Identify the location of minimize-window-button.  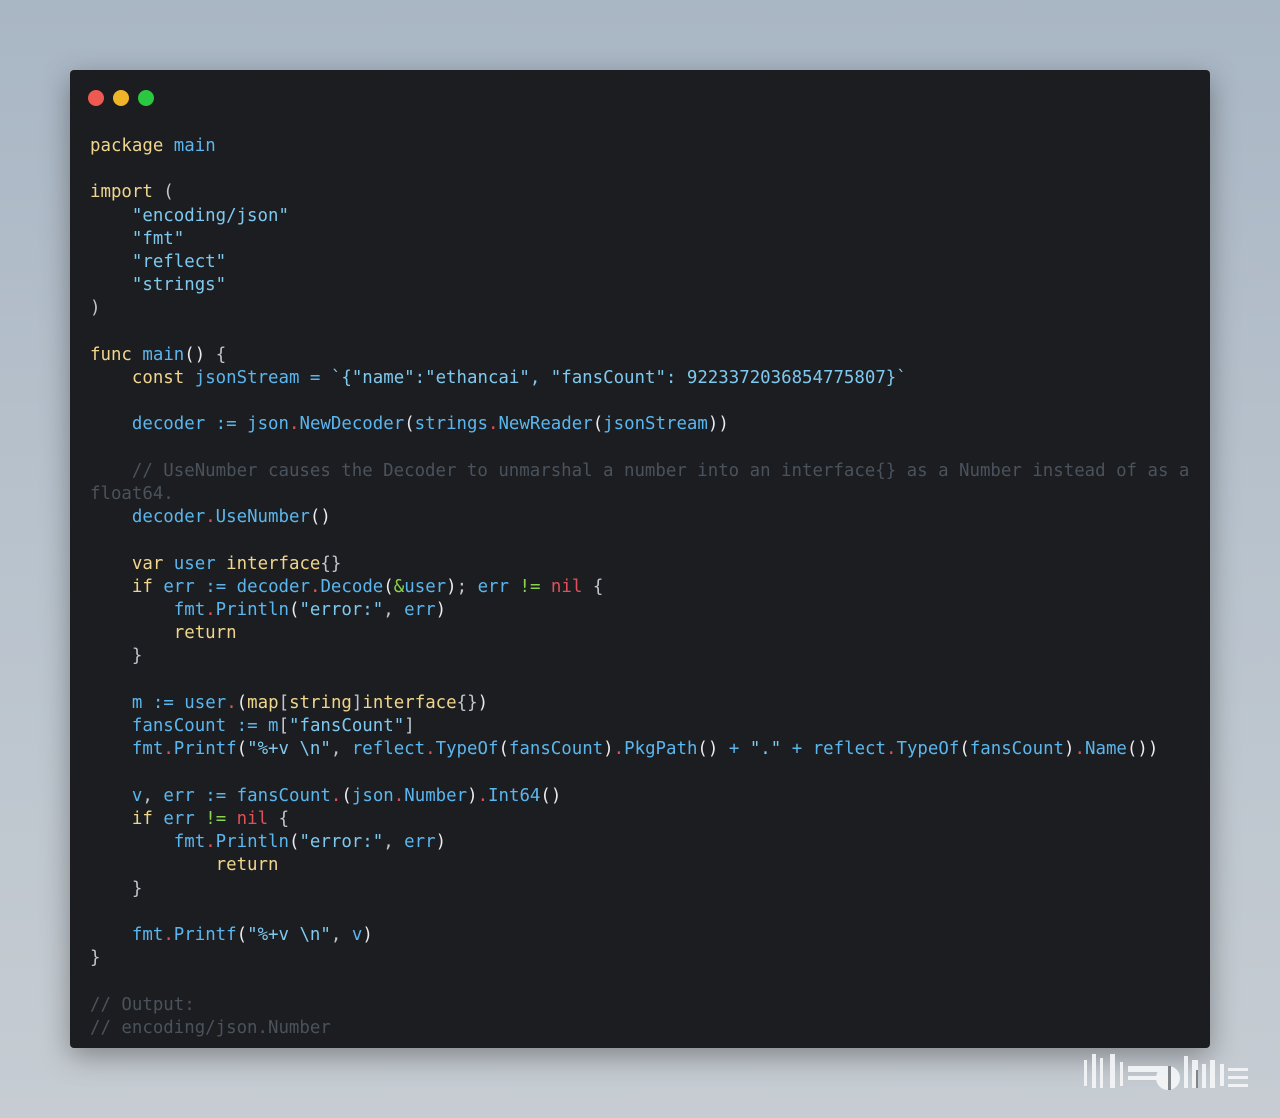
(121, 98).